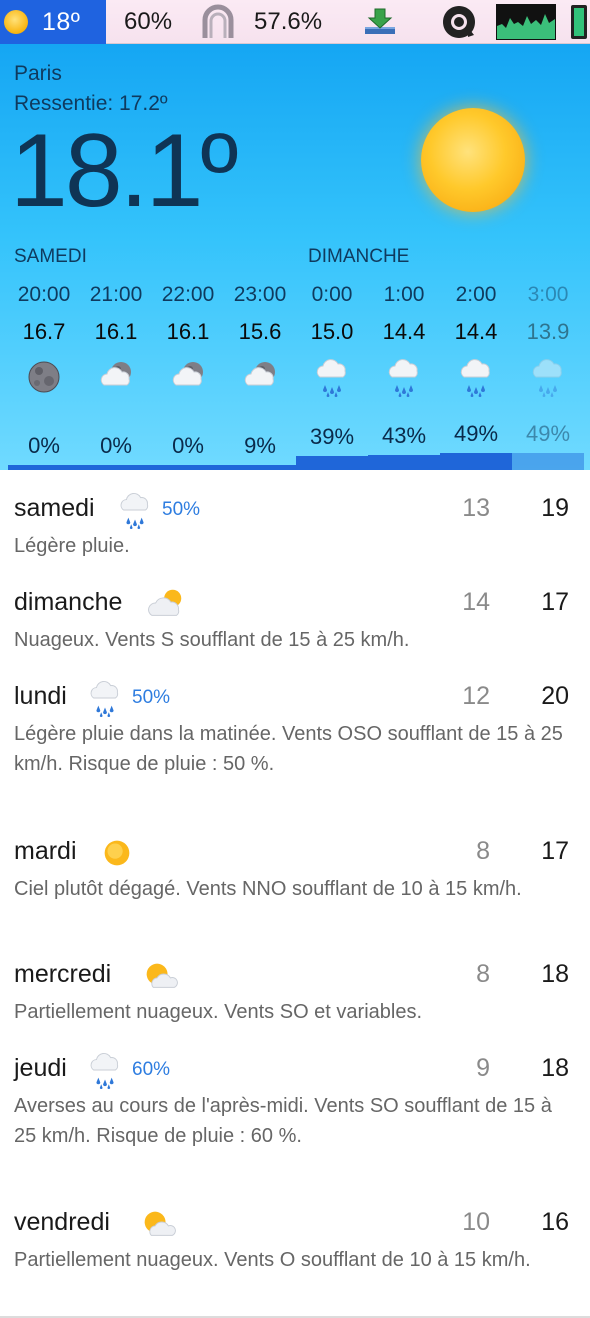  I want to click on low-temperature: 14, so click(476, 602).